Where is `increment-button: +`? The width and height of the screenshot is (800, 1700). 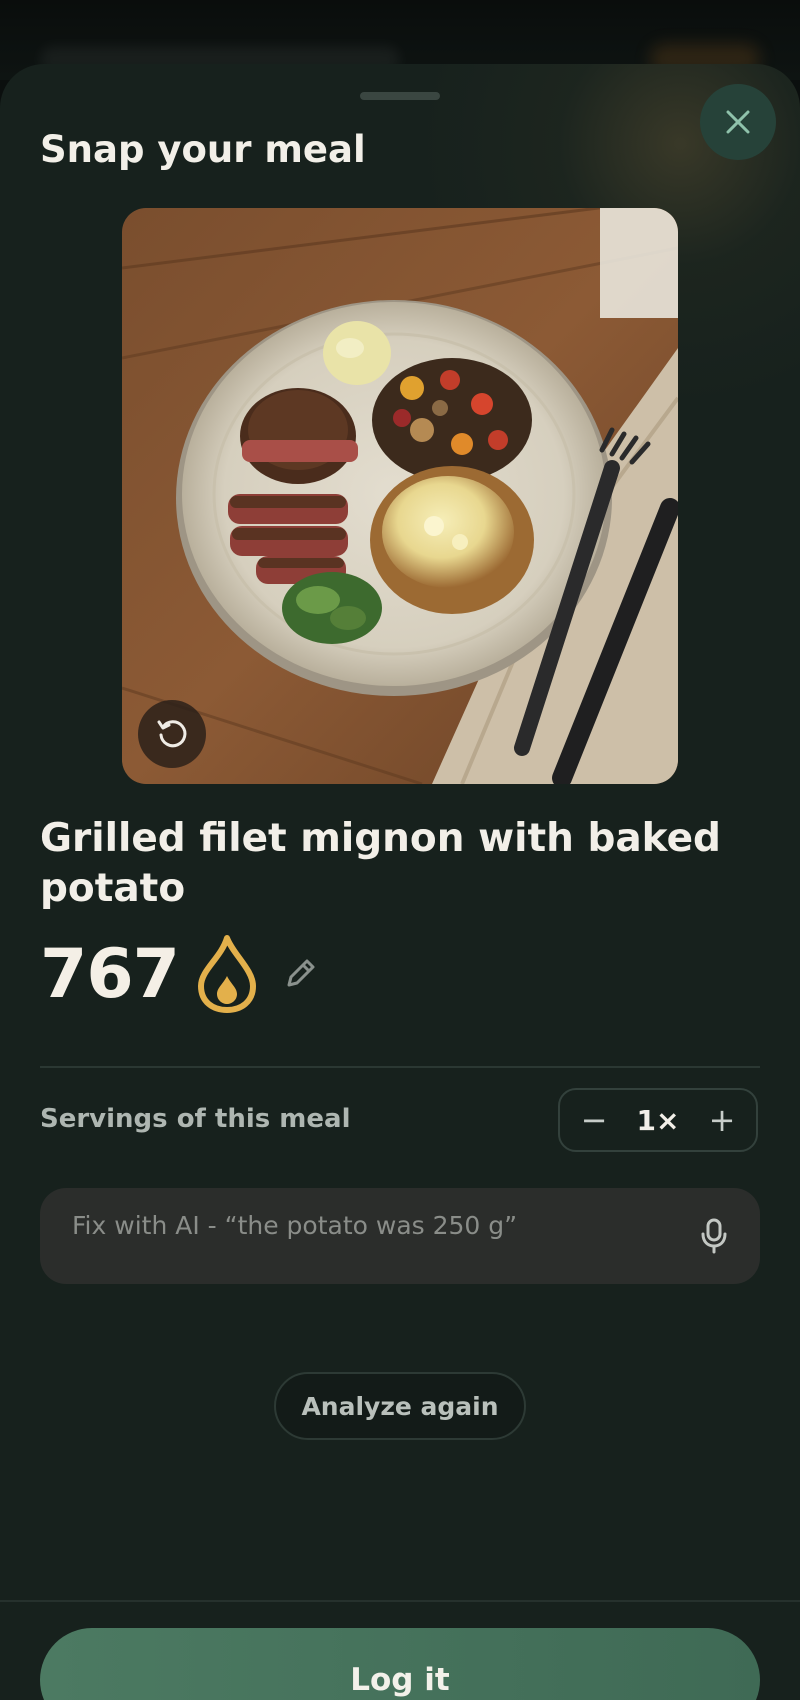
increment-button: + is located at coordinates (722, 1120).